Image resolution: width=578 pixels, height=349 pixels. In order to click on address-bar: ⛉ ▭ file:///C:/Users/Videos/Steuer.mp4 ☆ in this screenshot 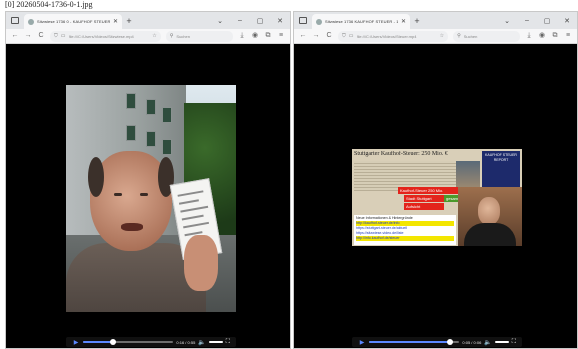, I will do `click(393, 36)`.